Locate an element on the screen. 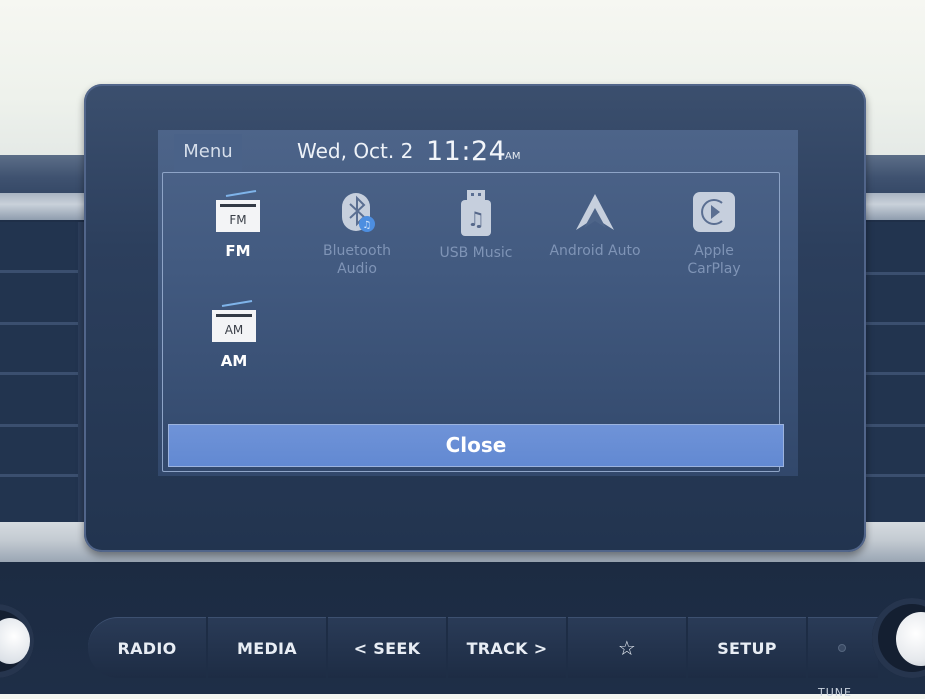 The width and height of the screenshot is (925, 699). apple-carplay-icon is located at coordinates (714, 212).